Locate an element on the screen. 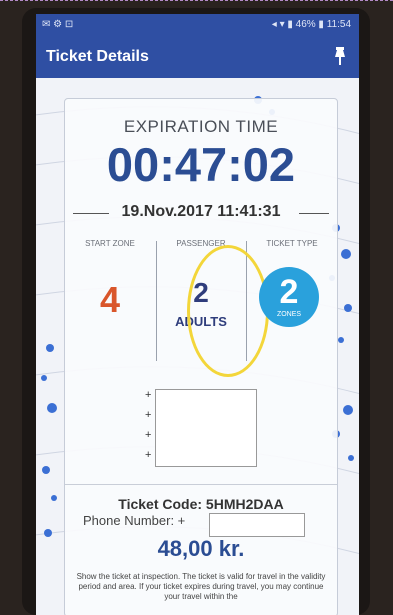 The image size is (393, 615). start-zone-value: 4 is located at coordinates (110, 299).